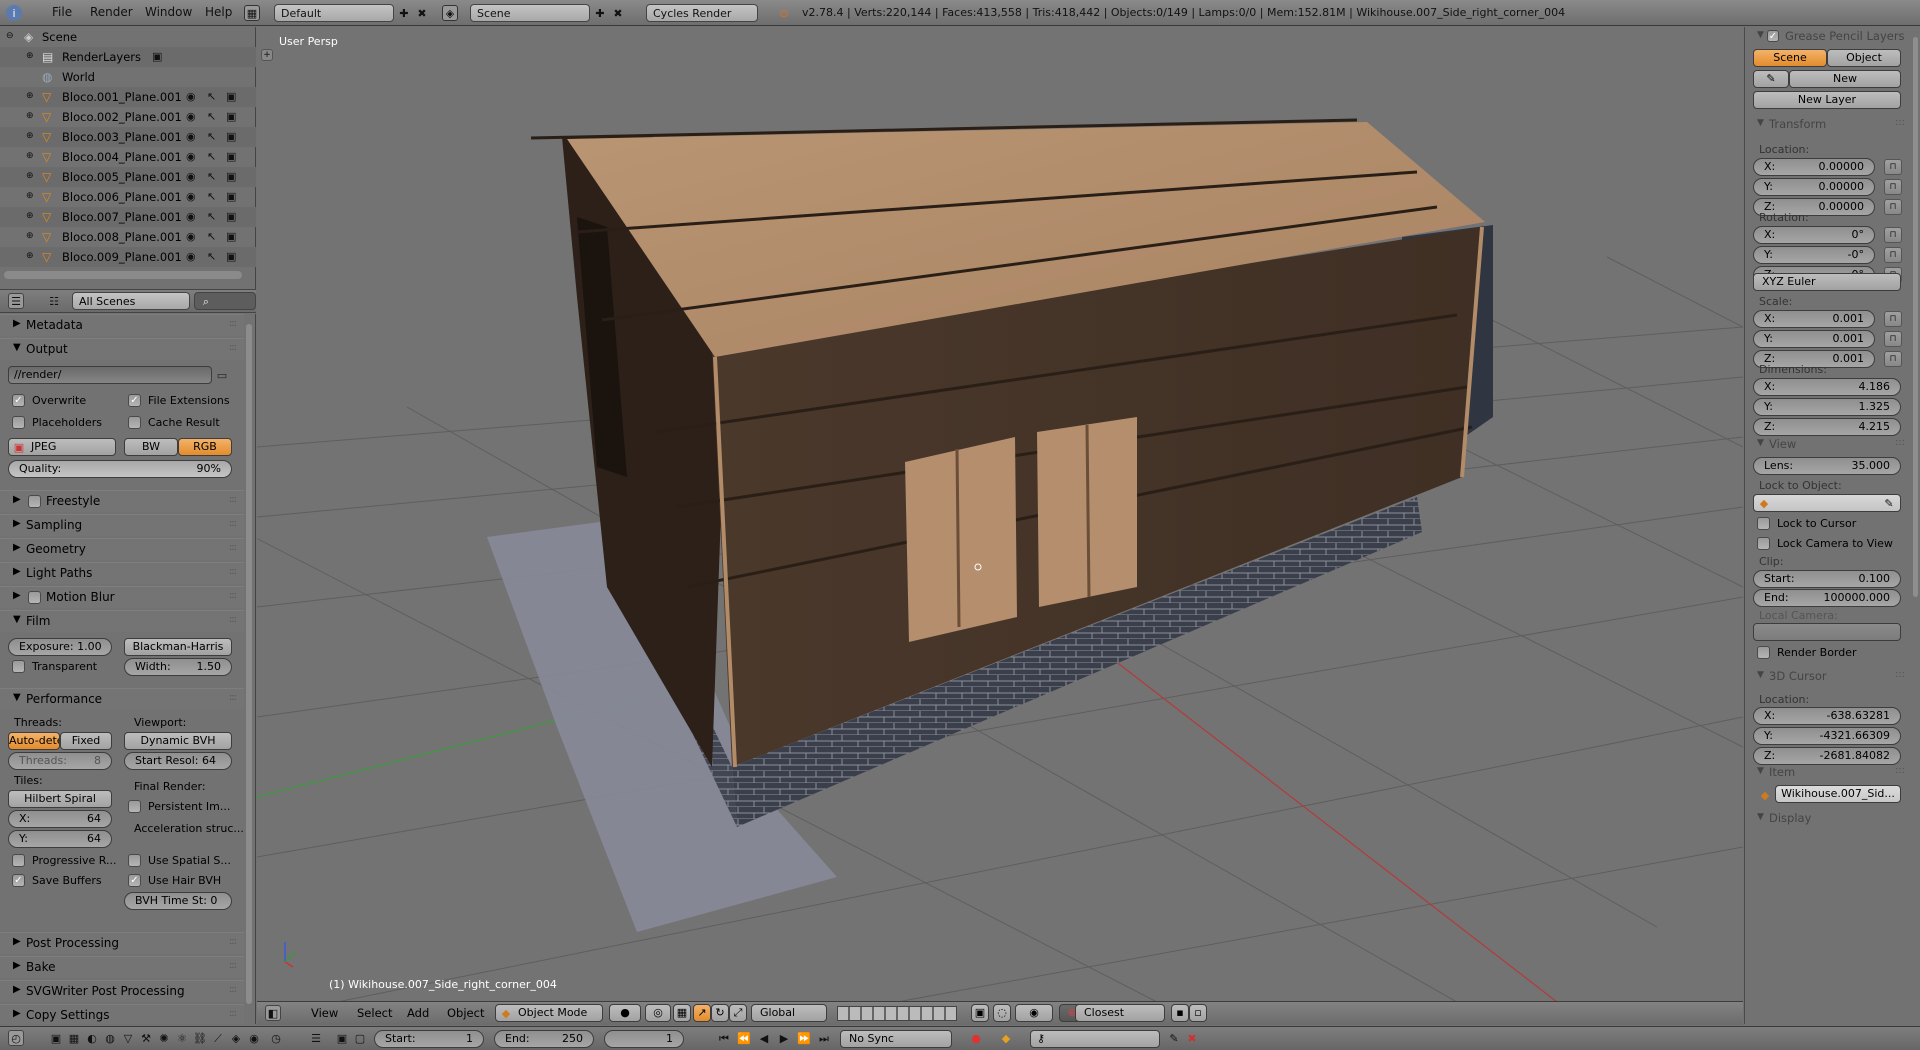 The height and width of the screenshot is (1050, 1920). I want to click on constraint-icon: ⛓, so click(200, 1038).